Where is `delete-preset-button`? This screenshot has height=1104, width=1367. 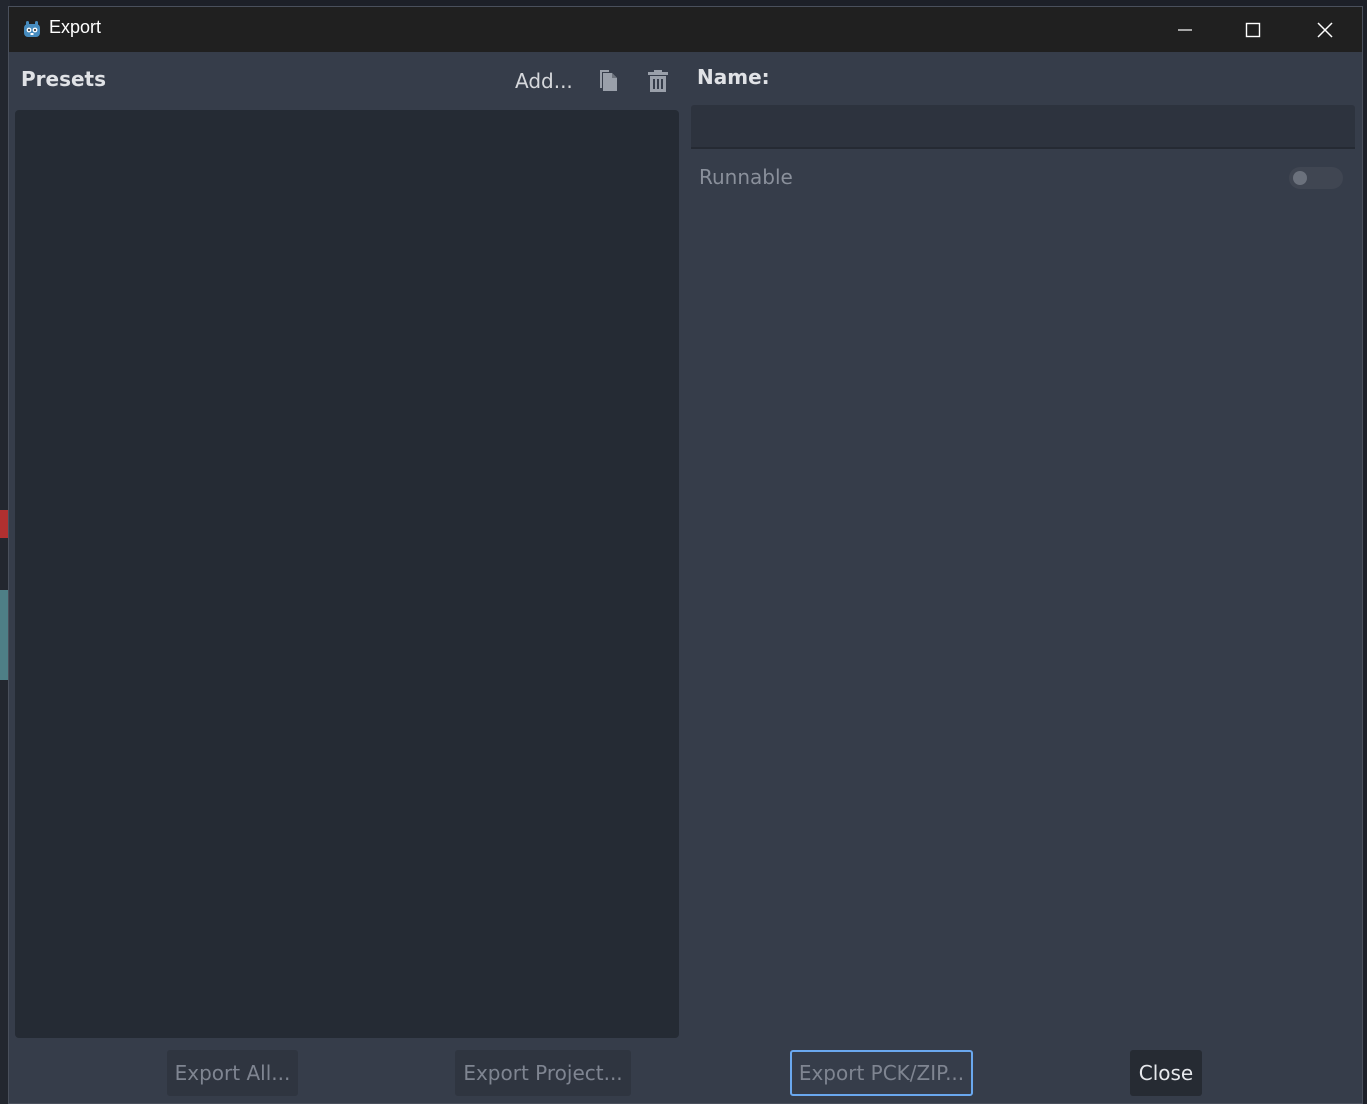 delete-preset-button is located at coordinates (658, 81).